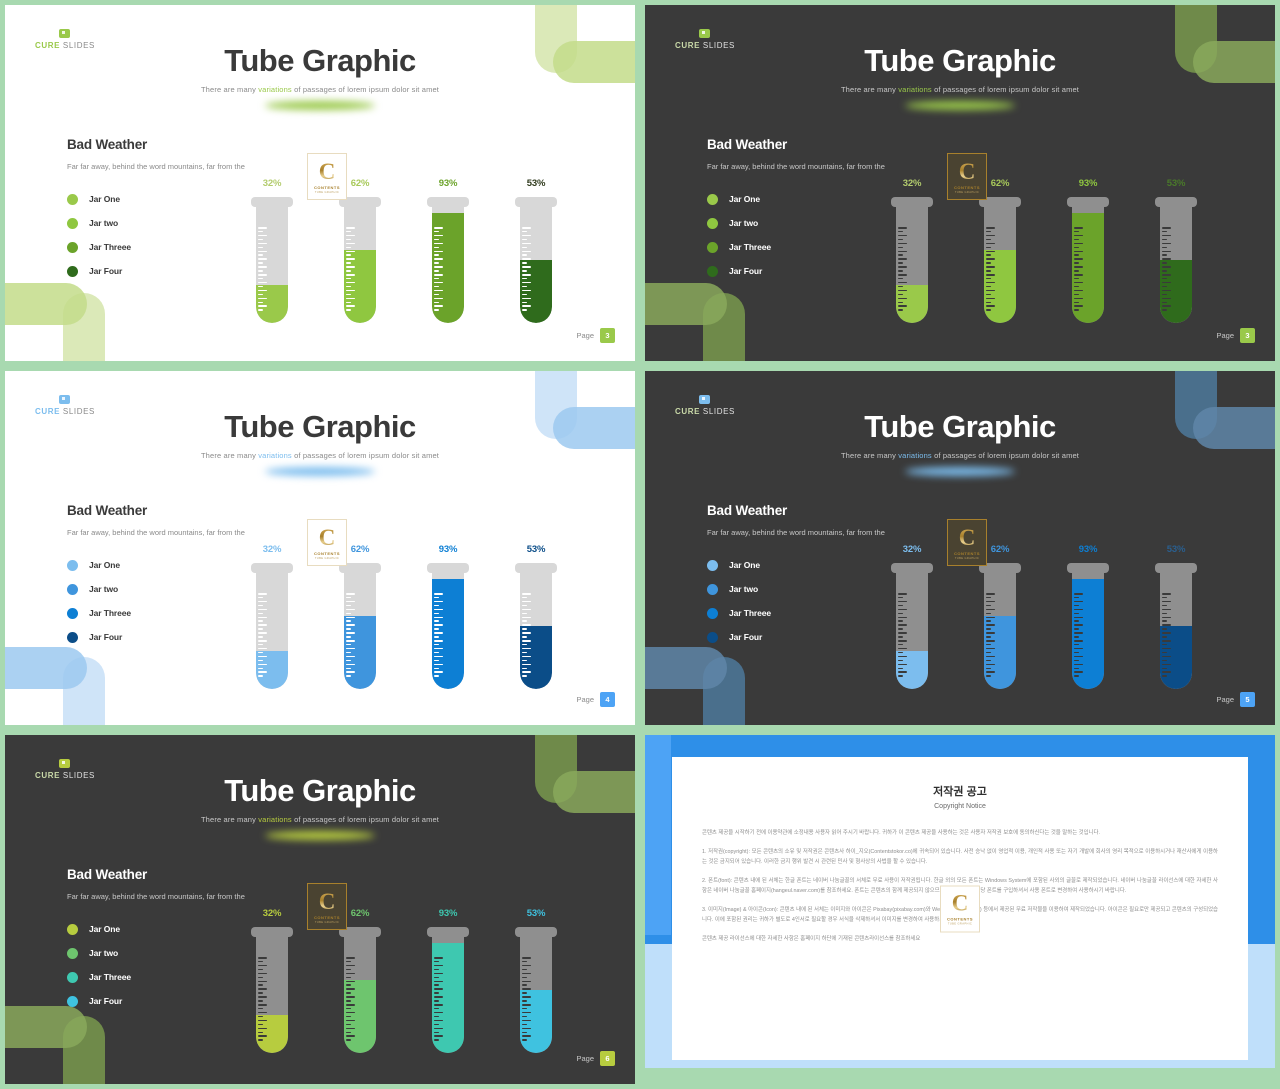 The width and height of the screenshot is (1280, 1089). Describe the element at coordinates (607, 699) in the screenshot. I see `page-number-badge: 4` at that location.